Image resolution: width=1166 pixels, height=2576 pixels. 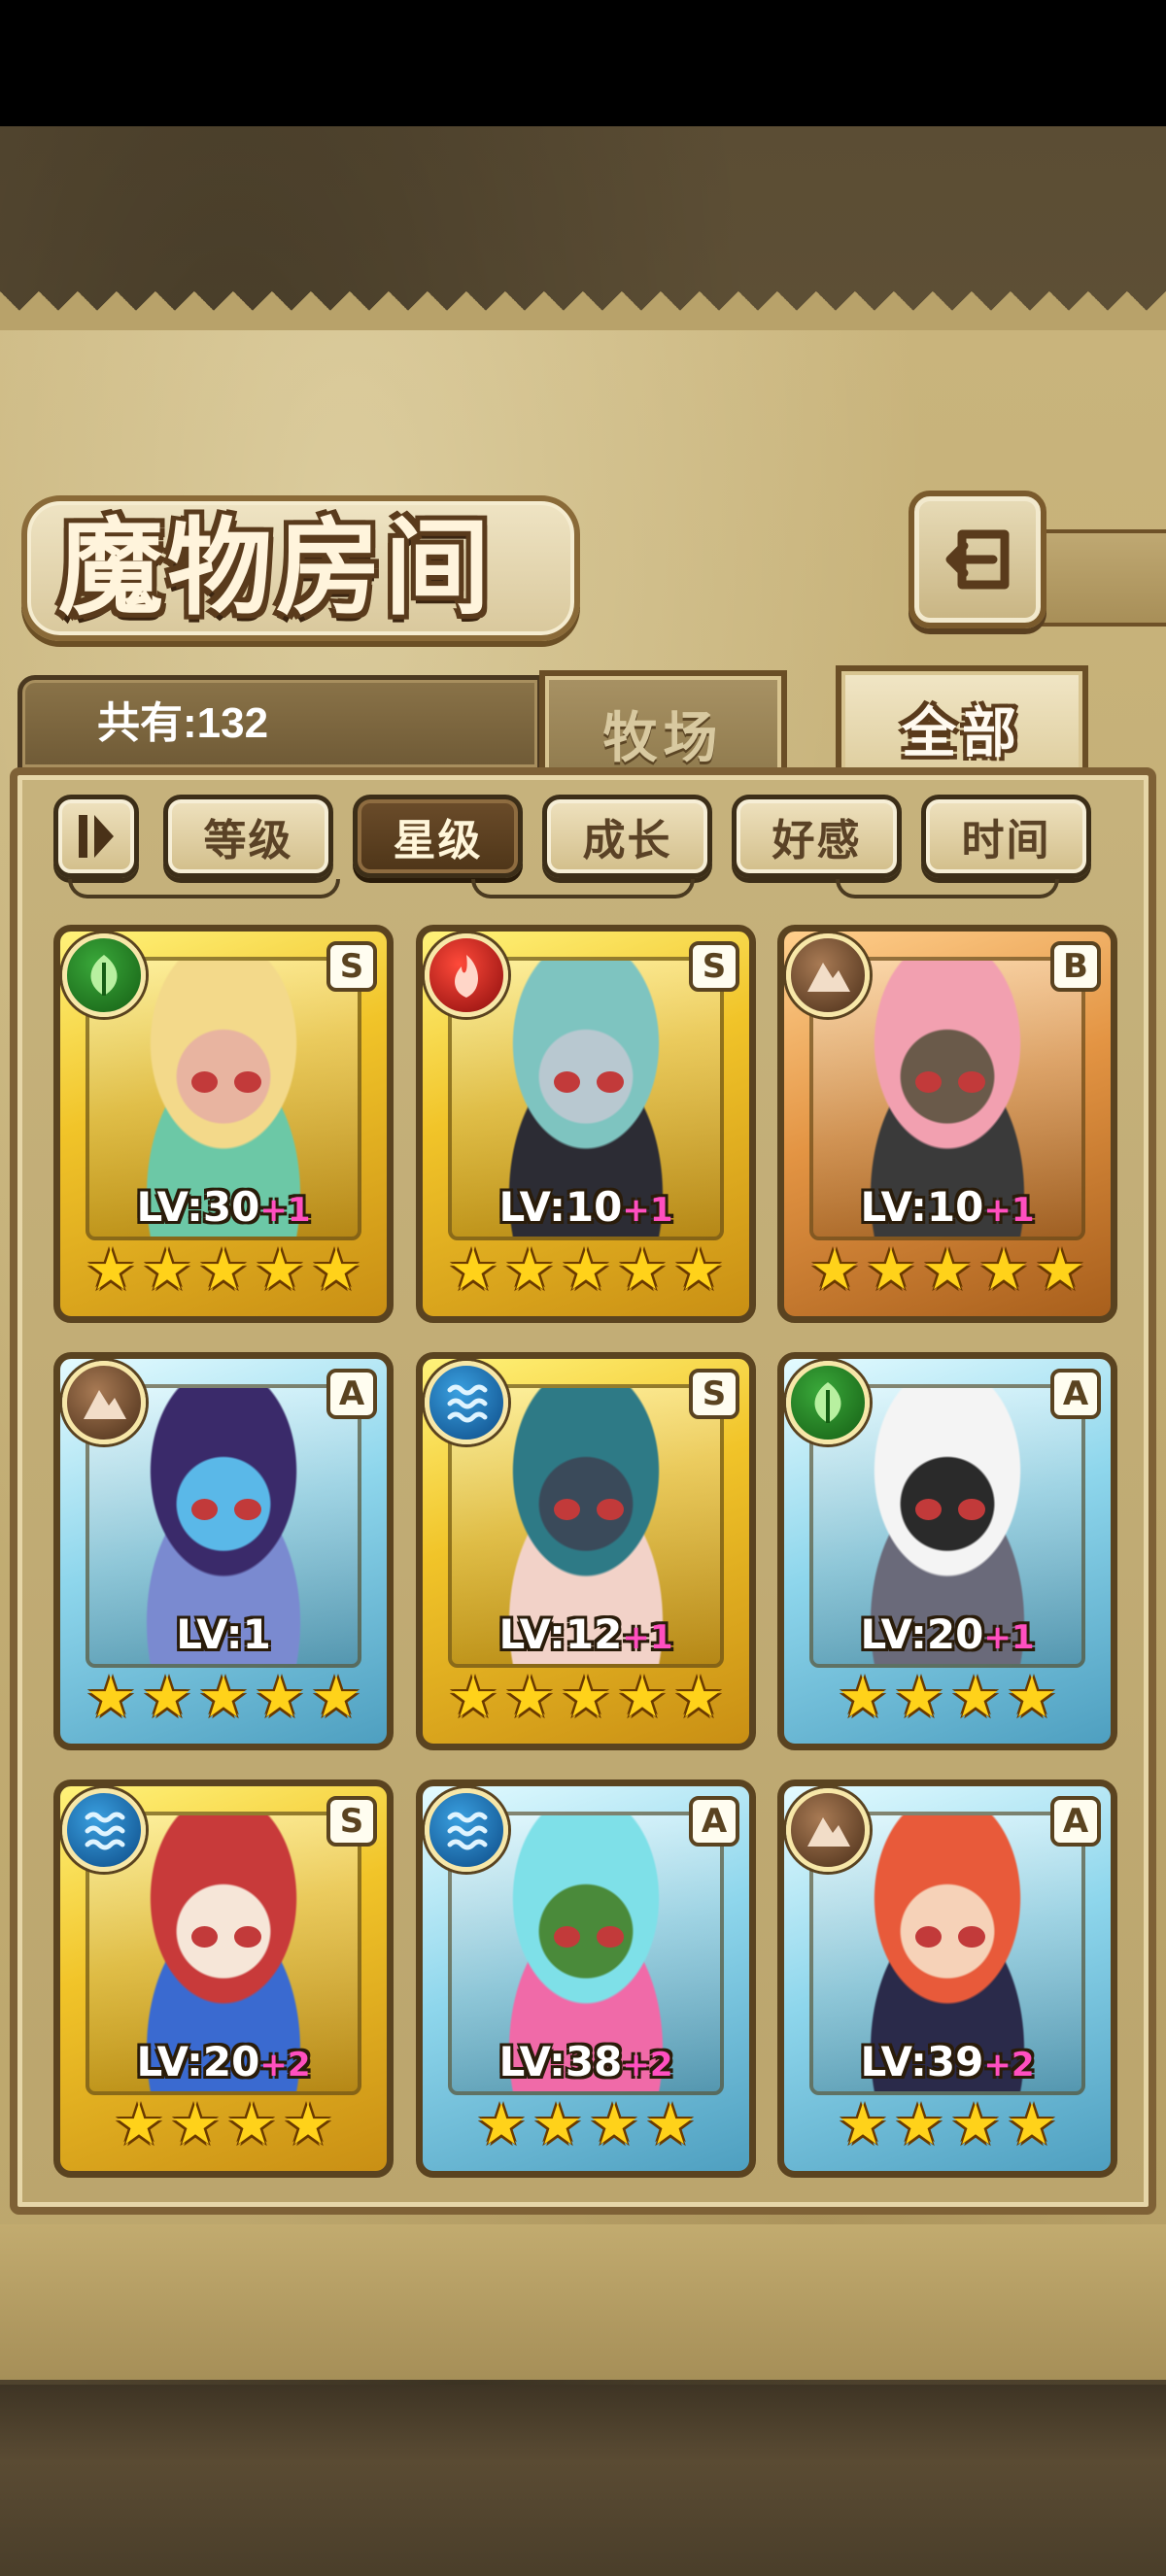 I want to click on sort-growth-button: 成长, so click(x=627, y=836).